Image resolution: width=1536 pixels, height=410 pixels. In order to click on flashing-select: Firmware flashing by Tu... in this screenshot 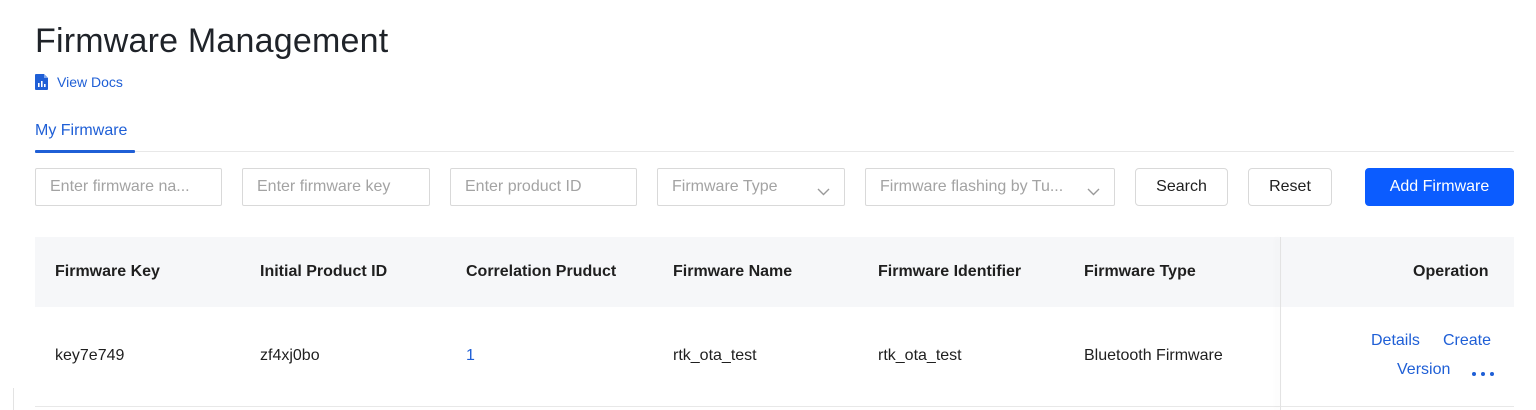, I will do `click(990, 187)`.